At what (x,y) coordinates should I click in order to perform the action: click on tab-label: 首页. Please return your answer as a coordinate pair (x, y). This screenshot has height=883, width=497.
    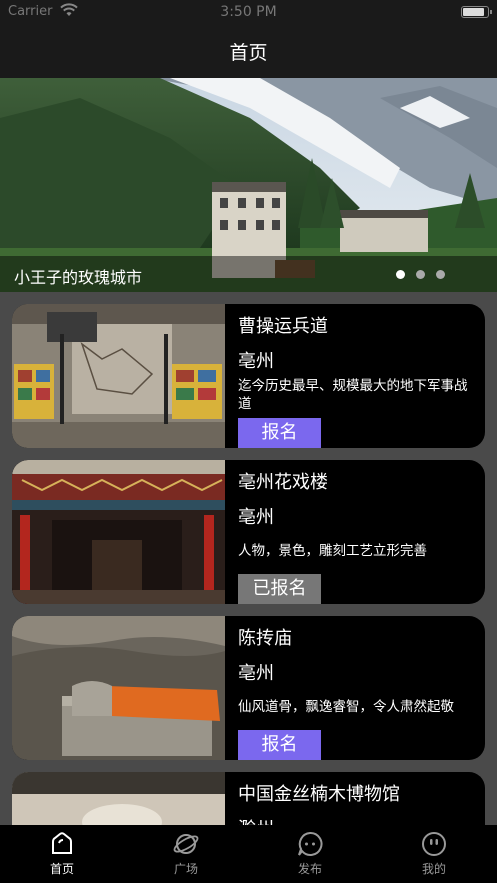
    Looking at the image, I should click on (61, 869).